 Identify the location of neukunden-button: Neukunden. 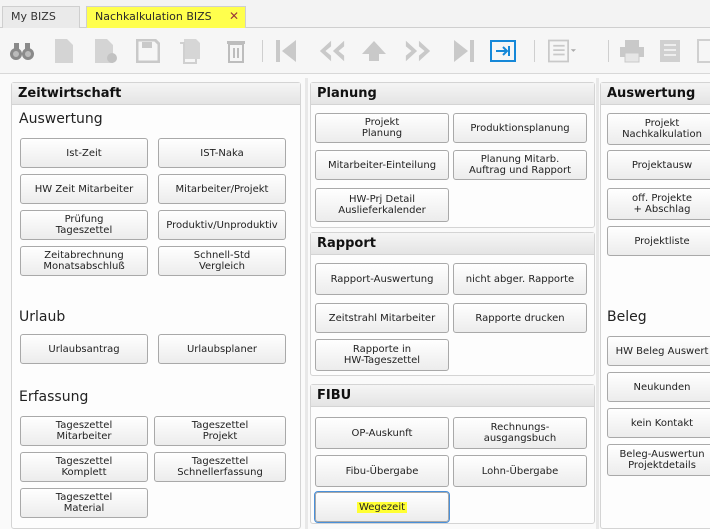
(658, 387).